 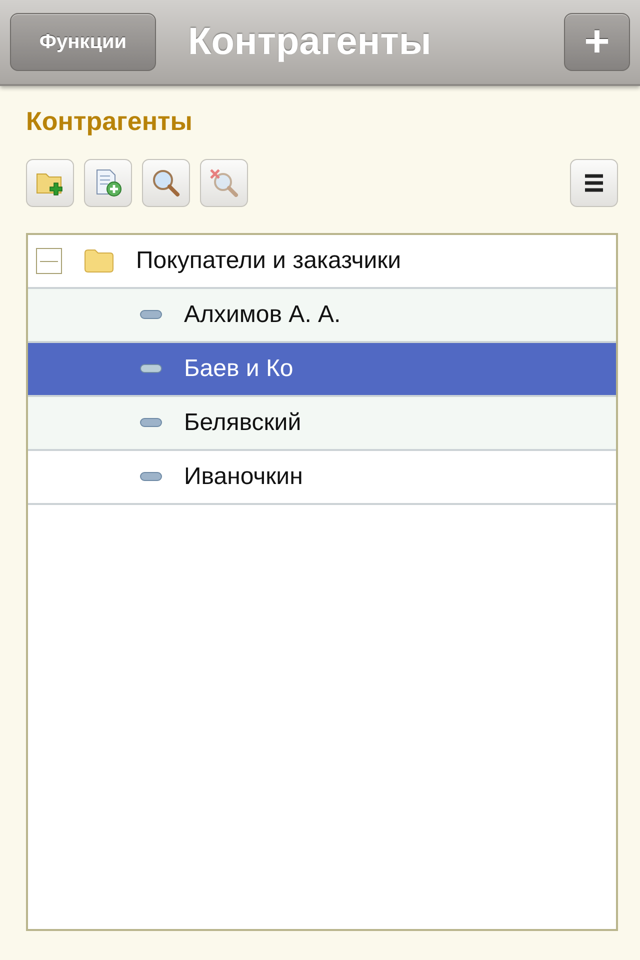 I want to click on item-label: Баев и Ко, so click(x=239, y=369).